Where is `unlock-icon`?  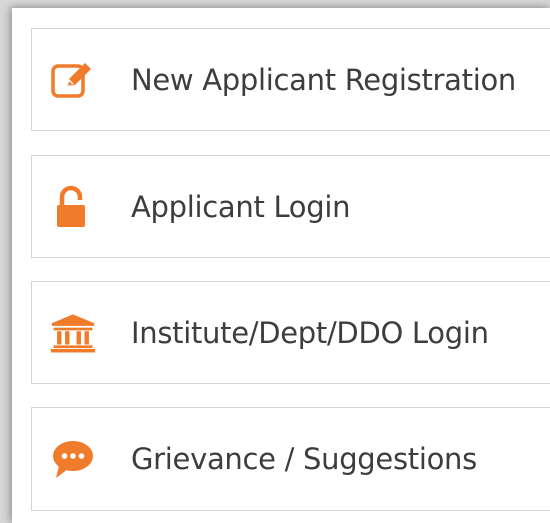 unlock-icon is located at coordinates (73, 207).